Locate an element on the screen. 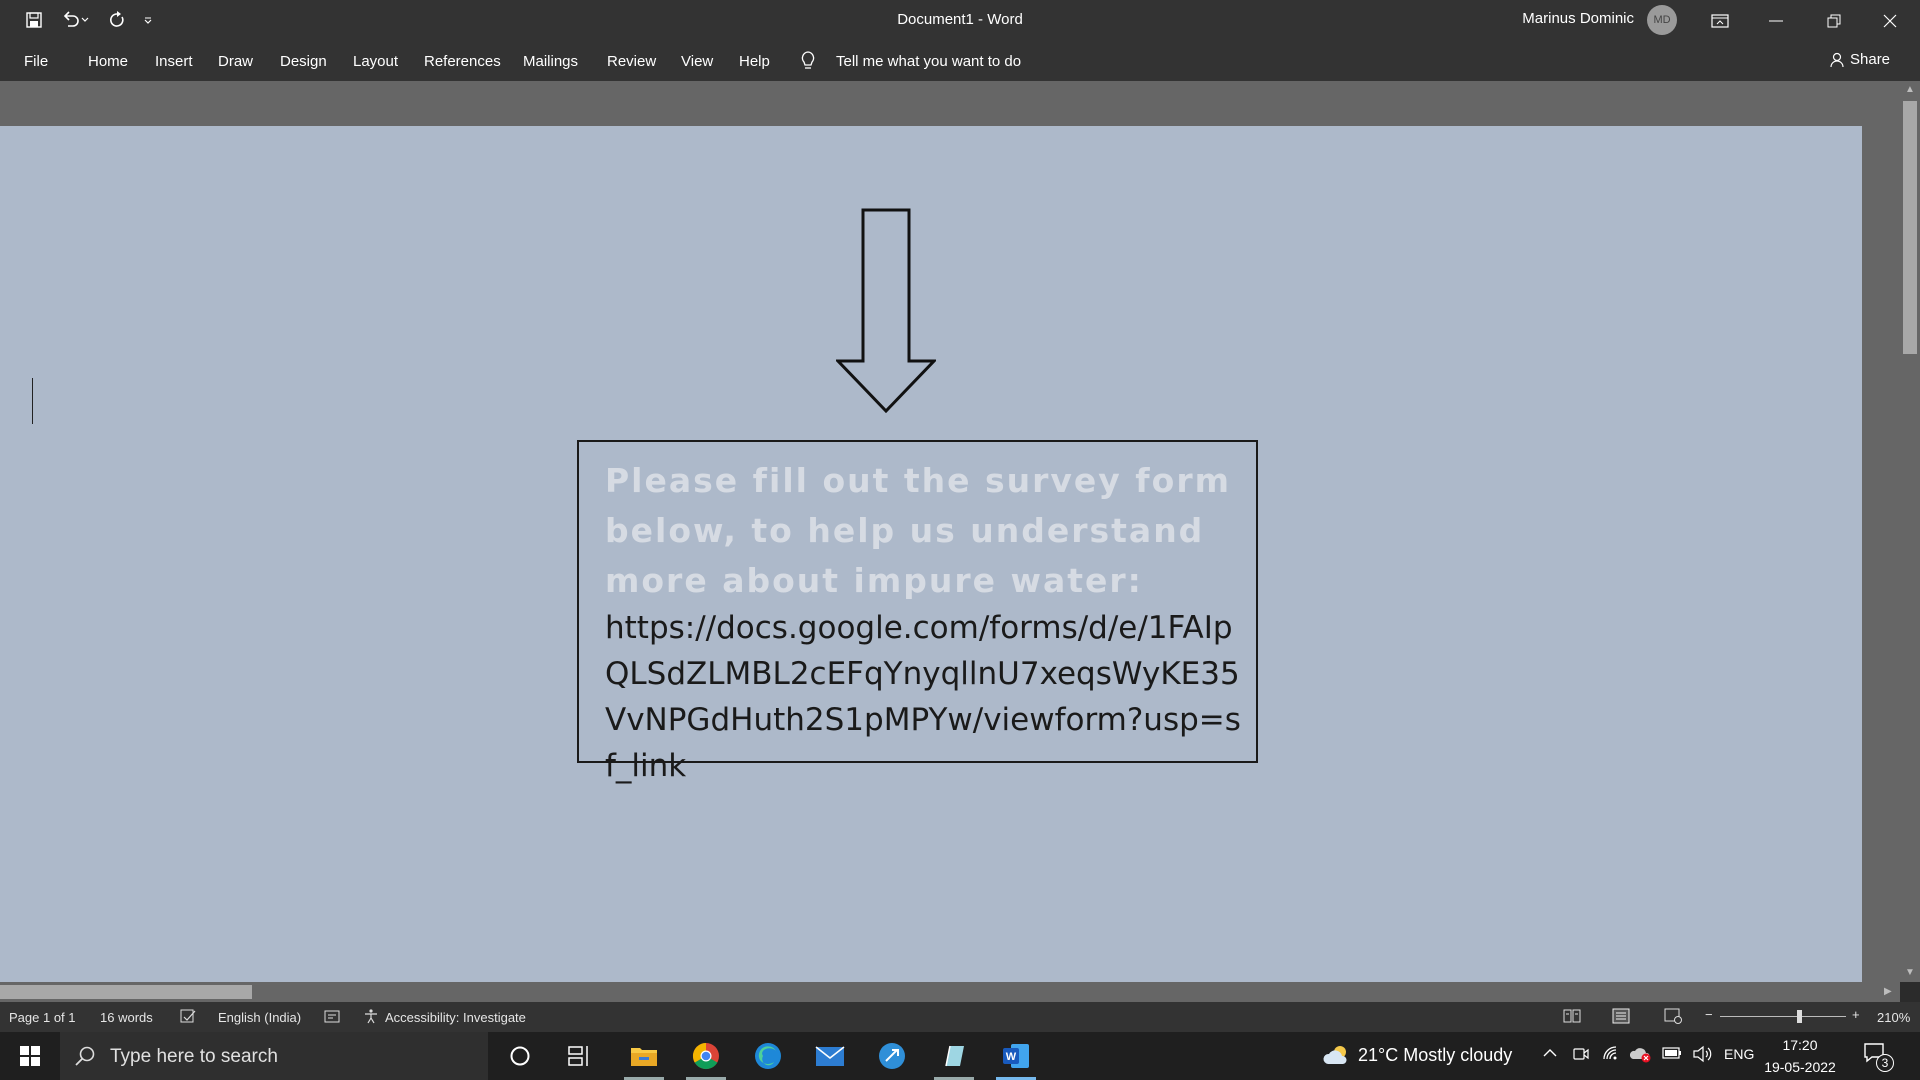  read-mode-icon is located at coordinates (1572, 1016).